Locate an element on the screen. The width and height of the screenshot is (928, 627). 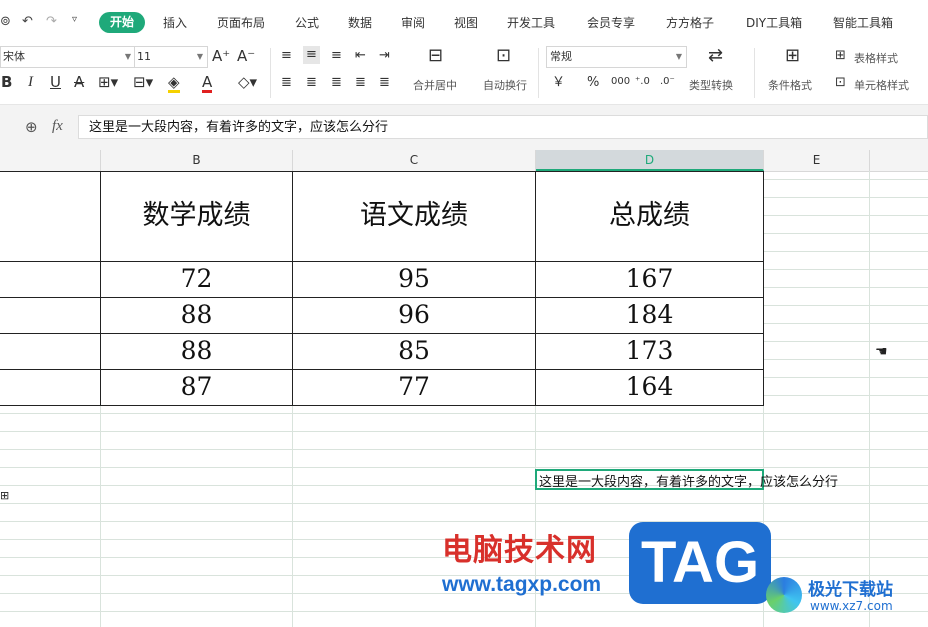
cell-style-icon: ⊡ is located at coordinates (840, 83).